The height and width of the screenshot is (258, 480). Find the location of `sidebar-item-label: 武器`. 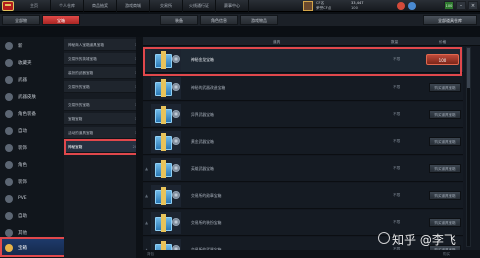

sidebar-item-label: 武器 is located at coordinates (22, 80).